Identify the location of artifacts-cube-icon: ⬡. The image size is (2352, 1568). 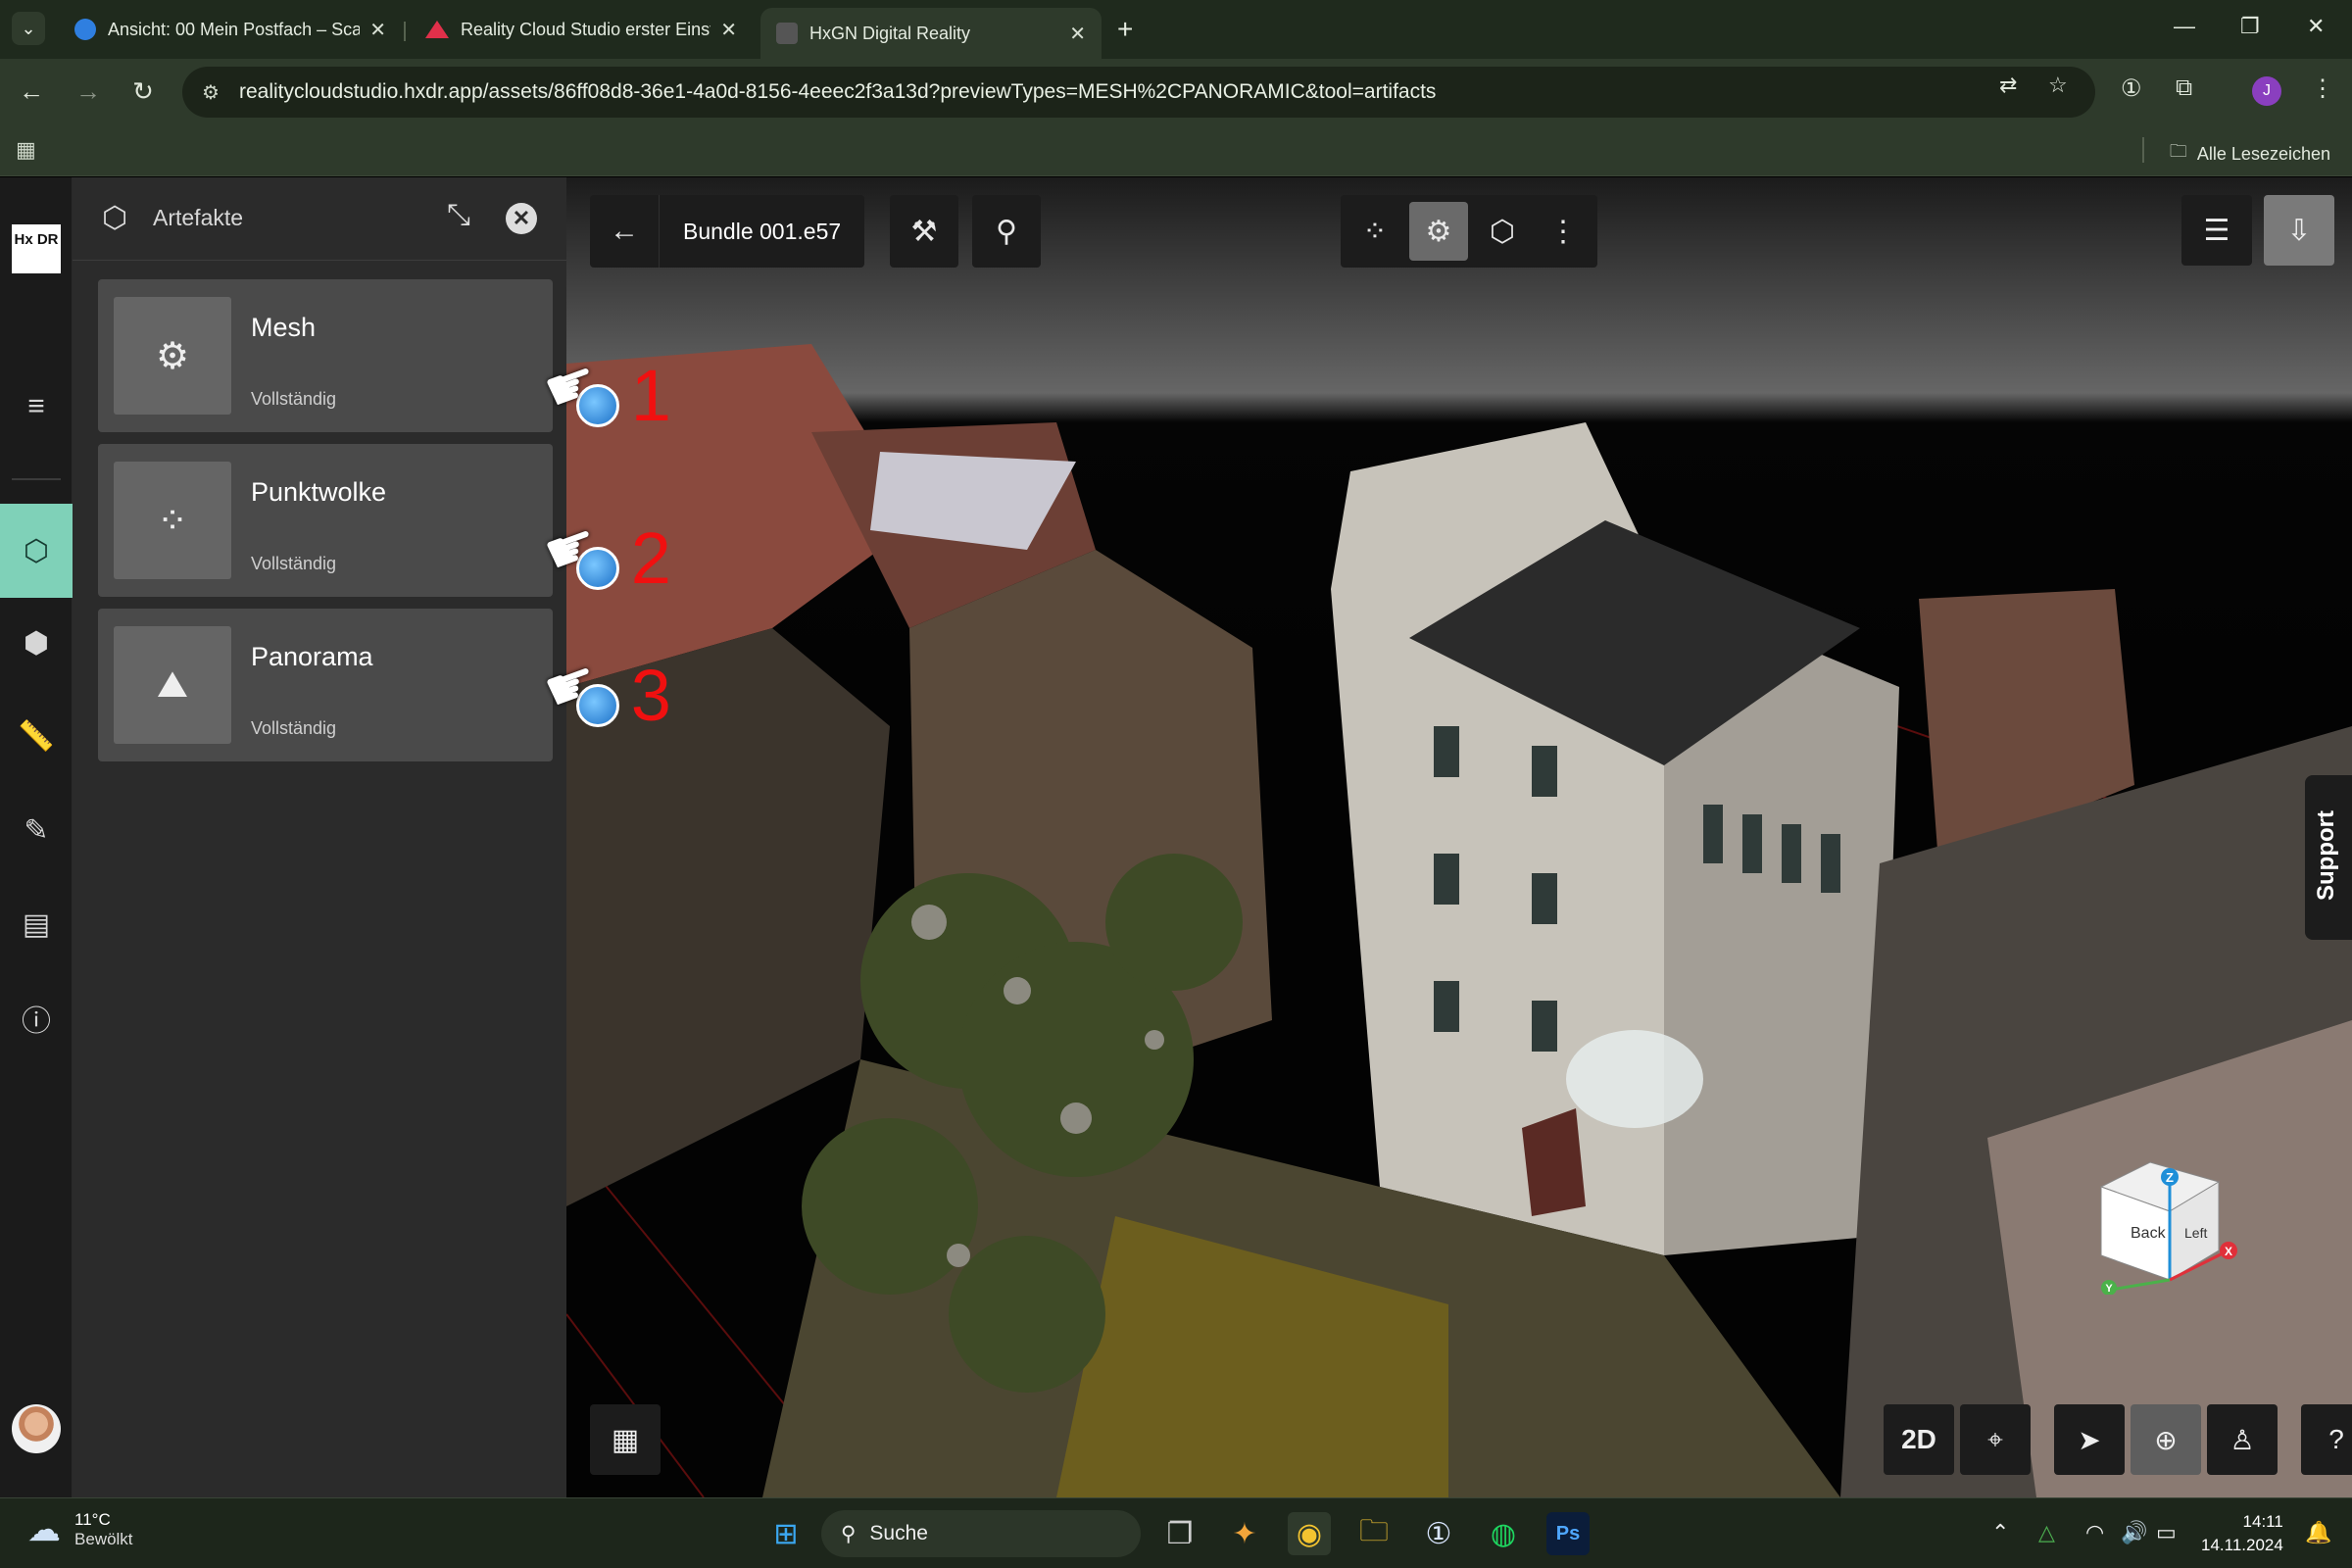
(36, 551).